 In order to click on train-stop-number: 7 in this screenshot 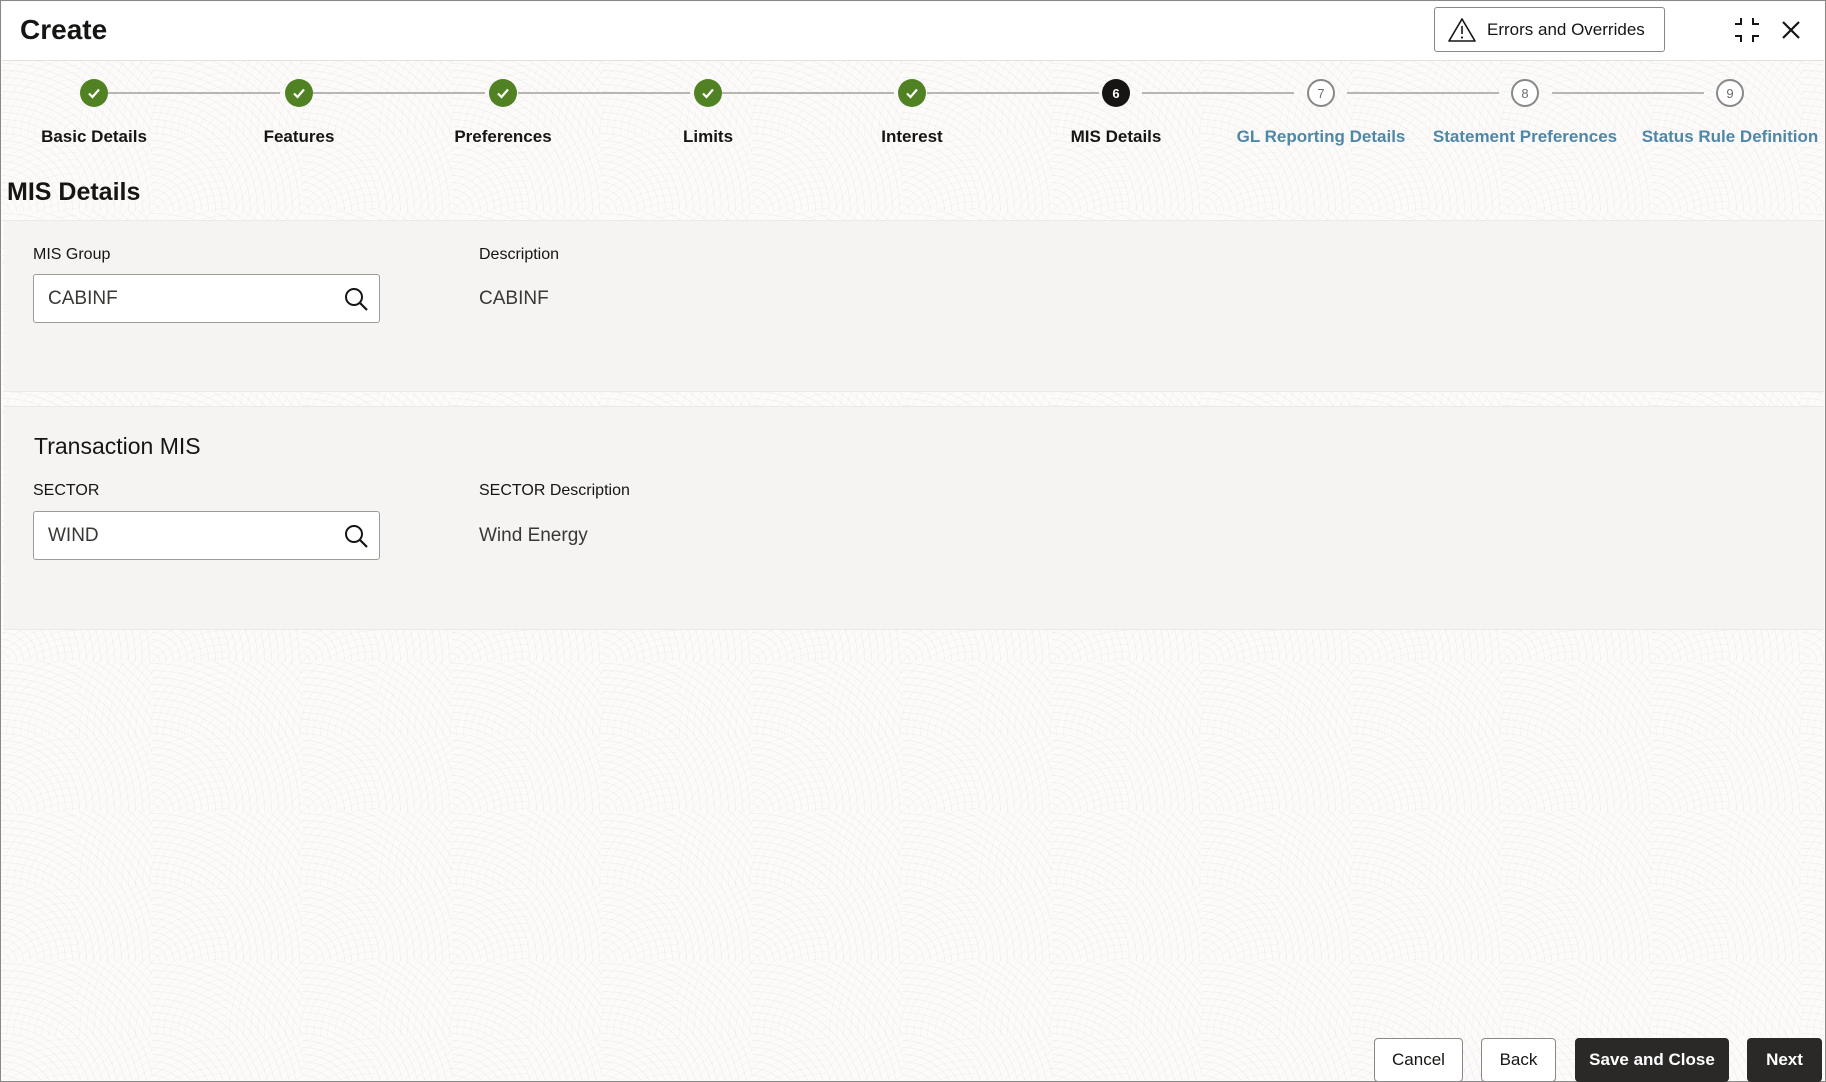, I will do `click(1321, 93)`.